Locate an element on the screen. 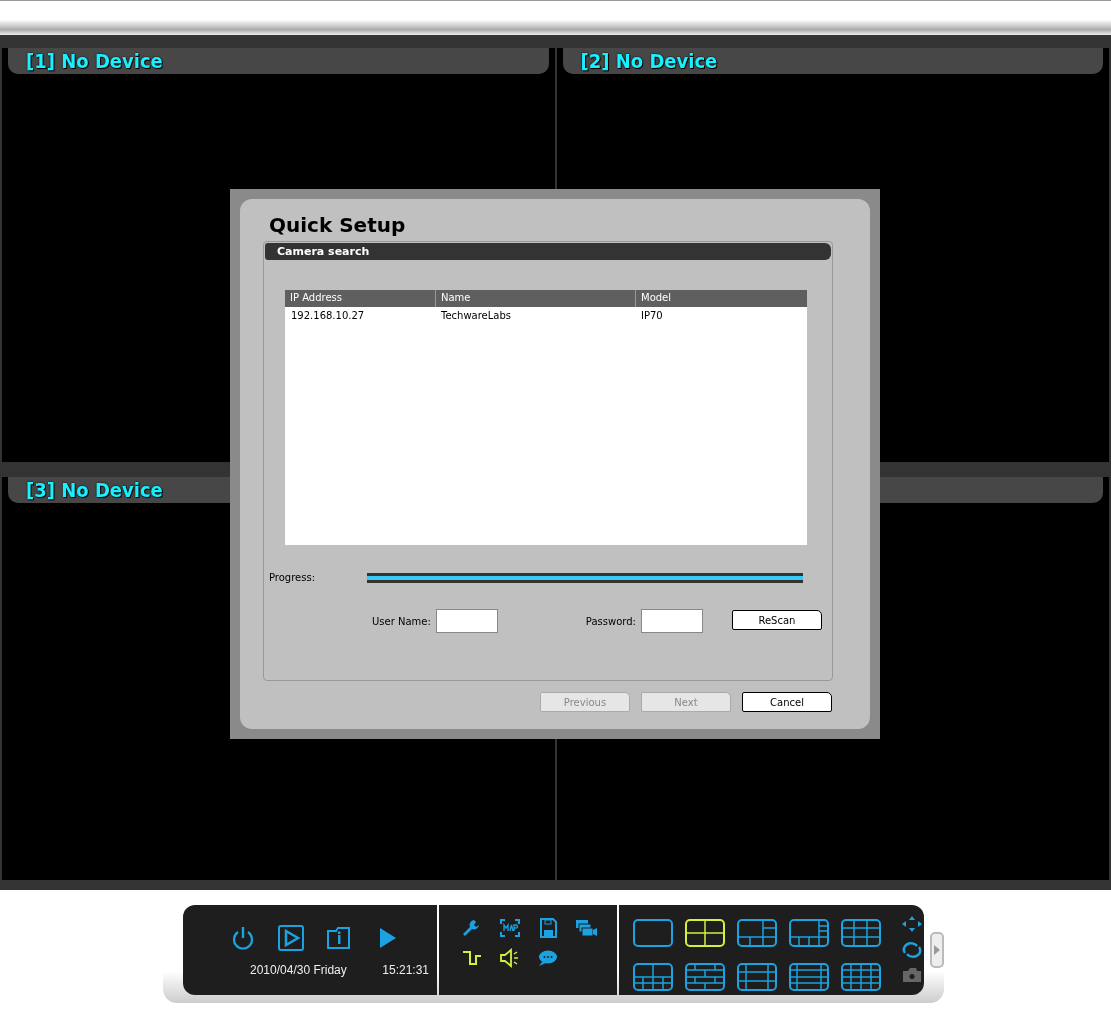 The width and height of the screenshot is (1111, 1010). pane-label: [1] No Device is located at coordinates (94, 61).